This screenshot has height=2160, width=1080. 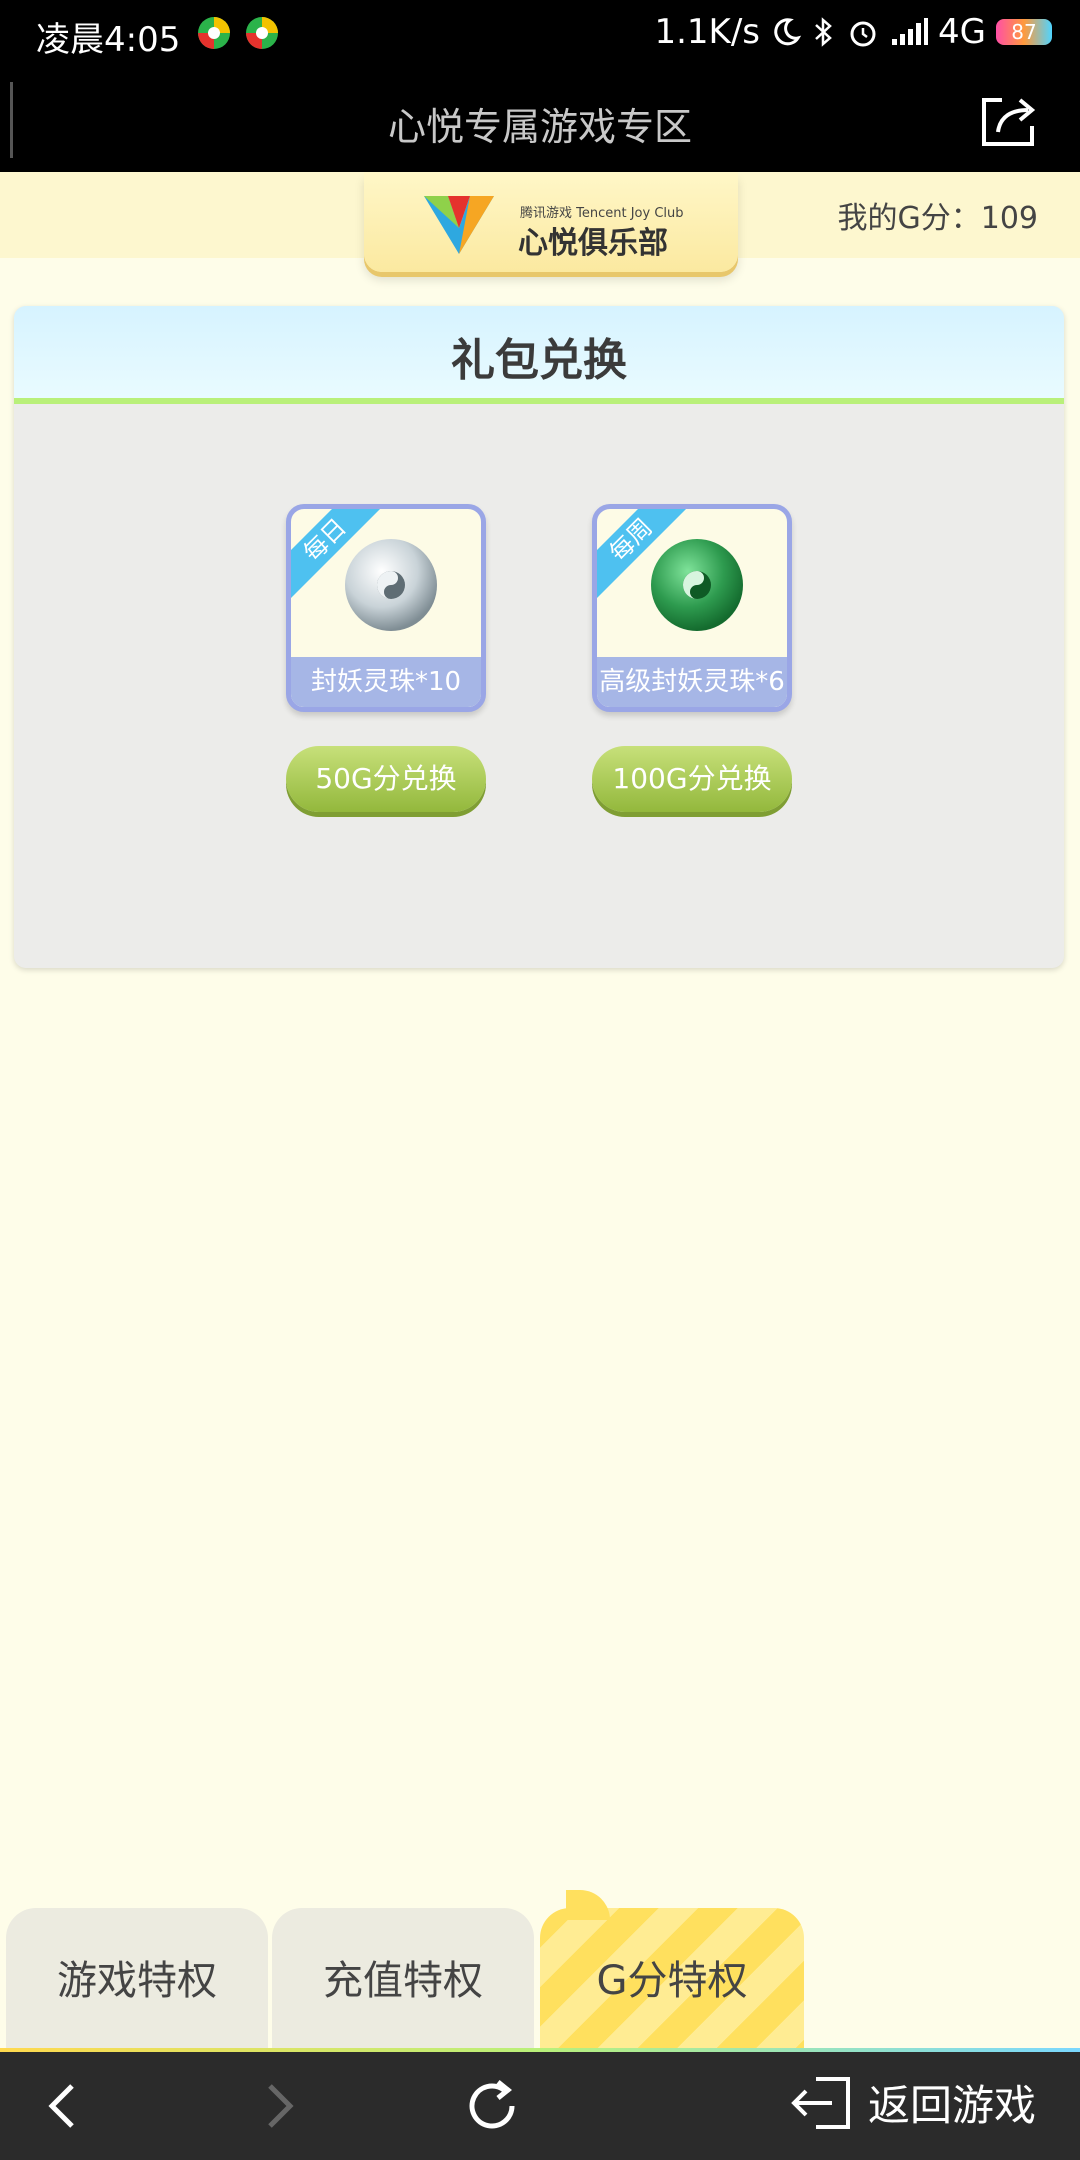 What do you see at coordinates (937, 218) in the screenshot?
I see `g-score: 我的G分：109` at bounding box center [937, 218].